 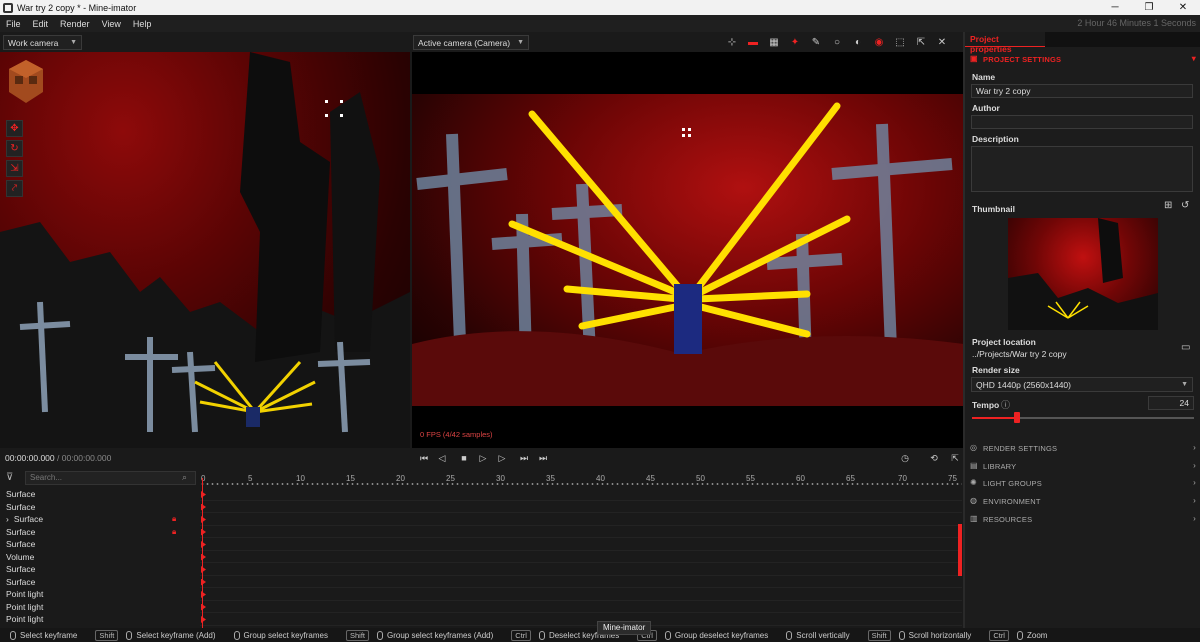 What do you see at coordinates (111, 24) in the screenshot?
I see `menu-view: View` at bounding box center [111, 24].